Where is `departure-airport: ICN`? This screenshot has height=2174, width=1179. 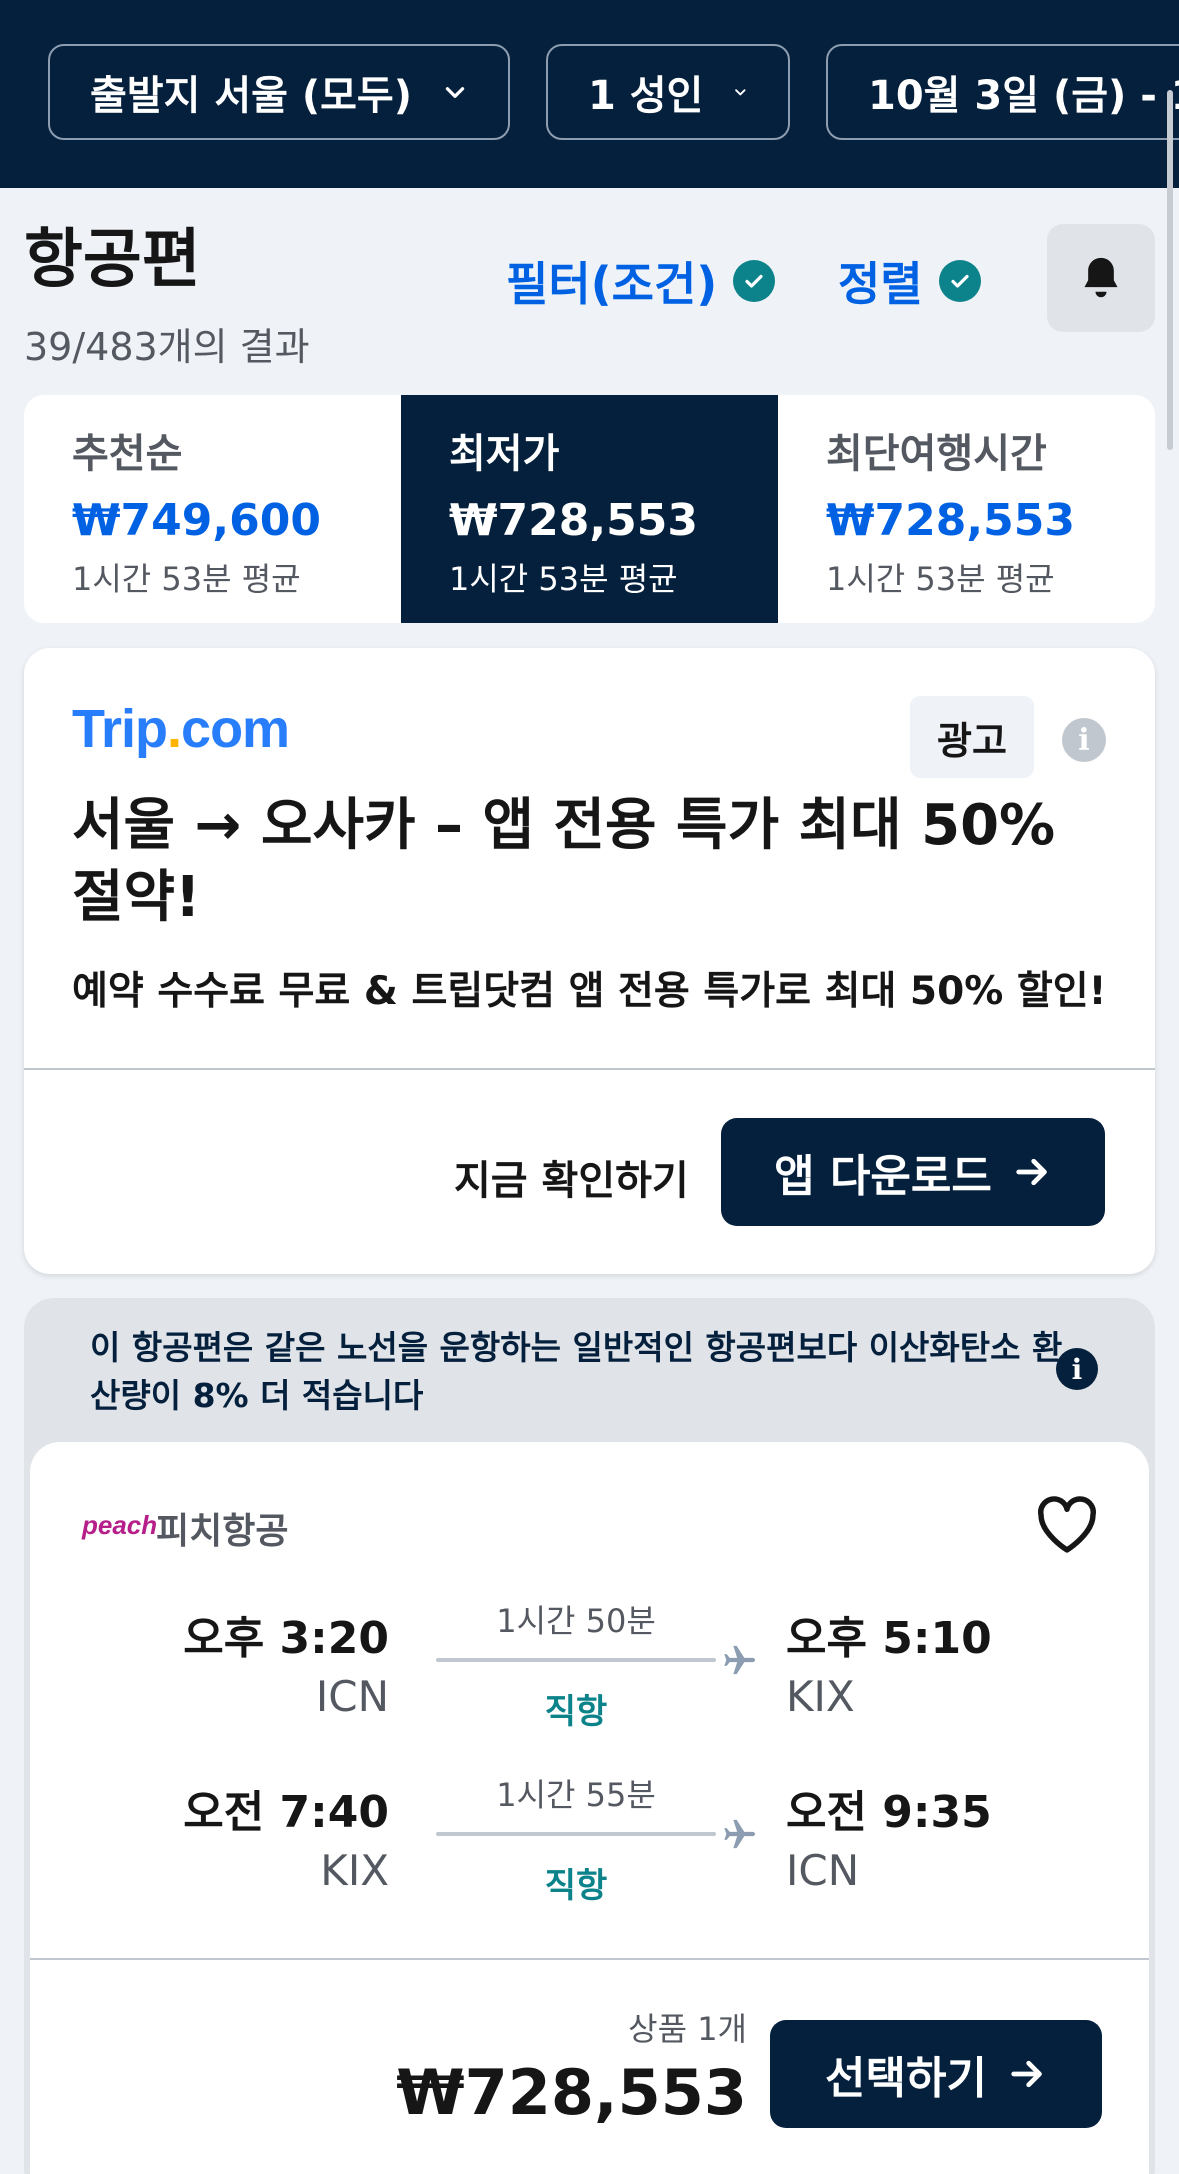 departure-airport: ICN is located at coordinates (352, 1696).